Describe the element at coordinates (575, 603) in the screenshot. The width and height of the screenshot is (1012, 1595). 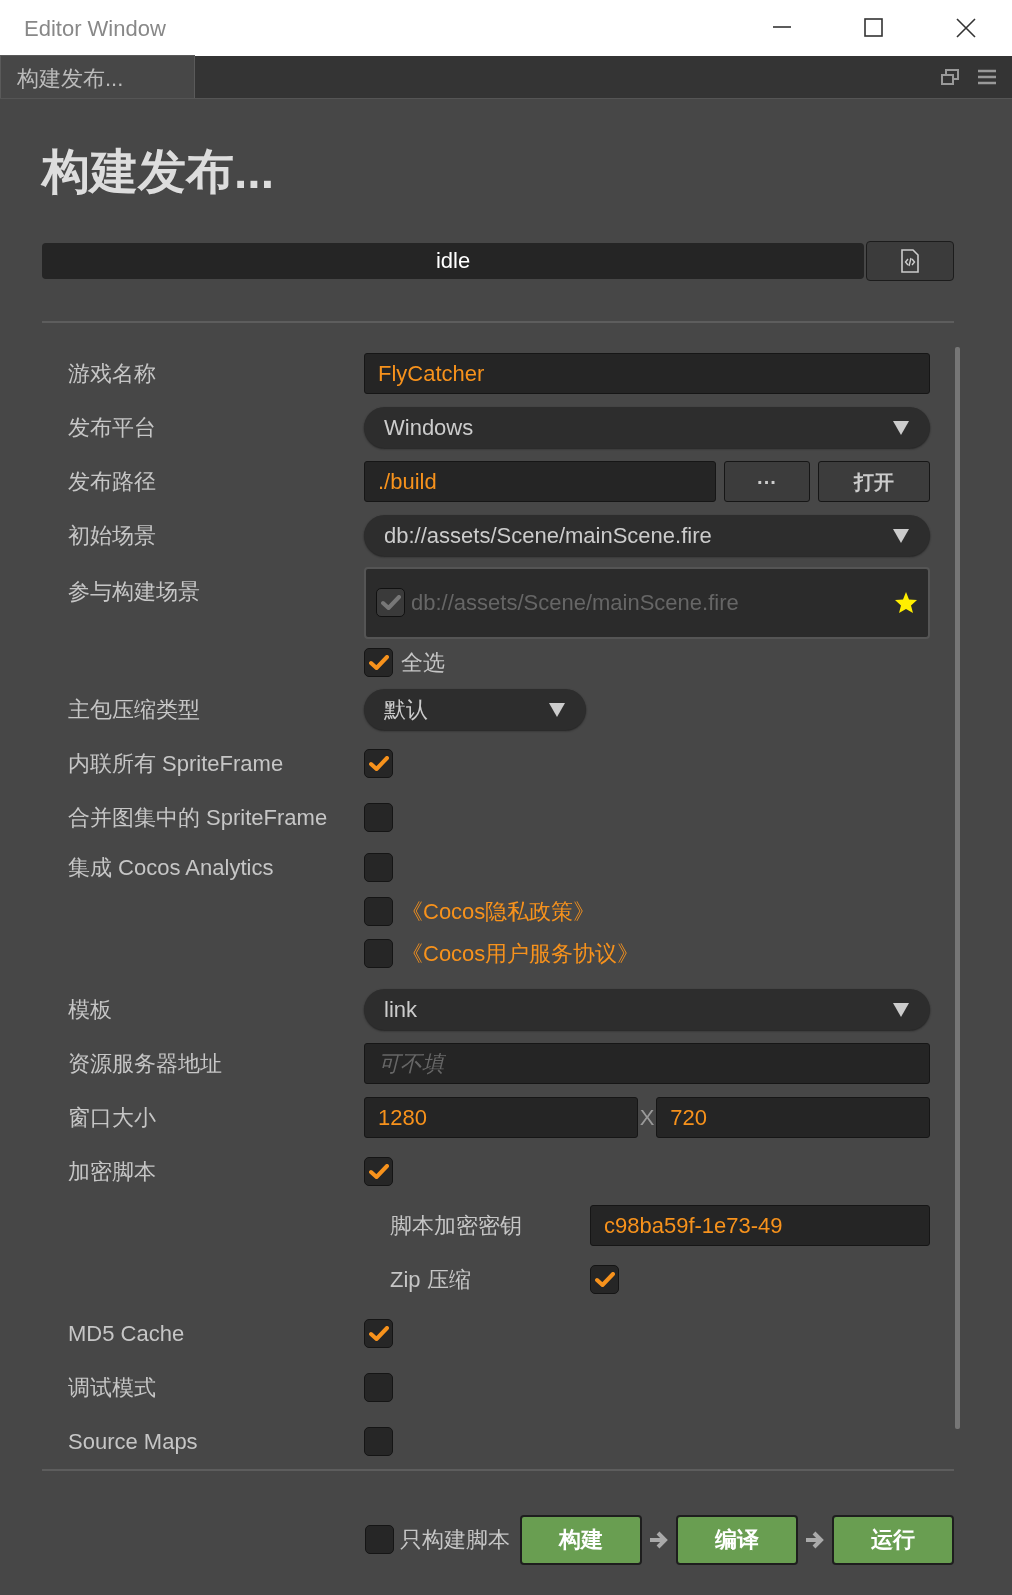
I see `scene-path: db://assets/Scene/mainScene.fire` at that location.